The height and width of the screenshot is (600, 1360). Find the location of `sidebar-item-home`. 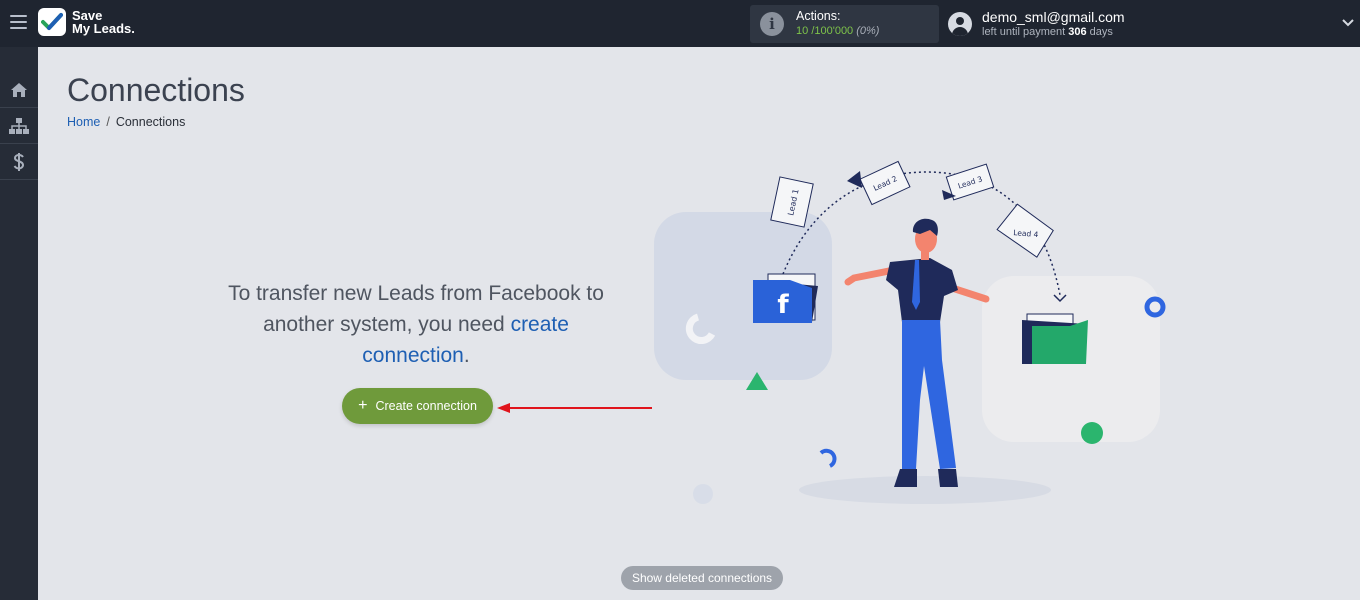

sidebar-item-home is located at coordinates (19, 90).